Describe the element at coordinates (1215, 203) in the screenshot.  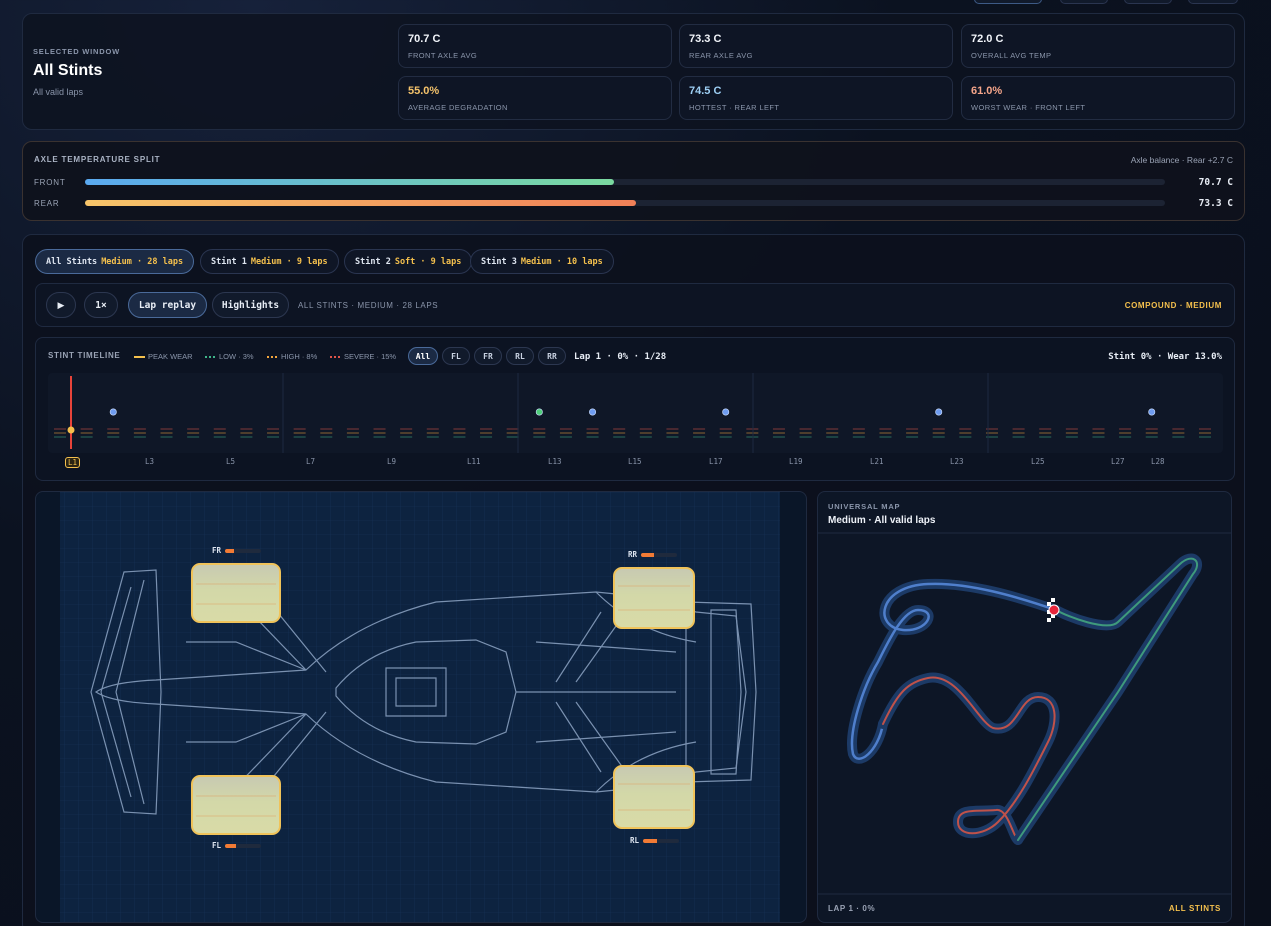
I see `rear-axle-value: 73.3 C` at that location.